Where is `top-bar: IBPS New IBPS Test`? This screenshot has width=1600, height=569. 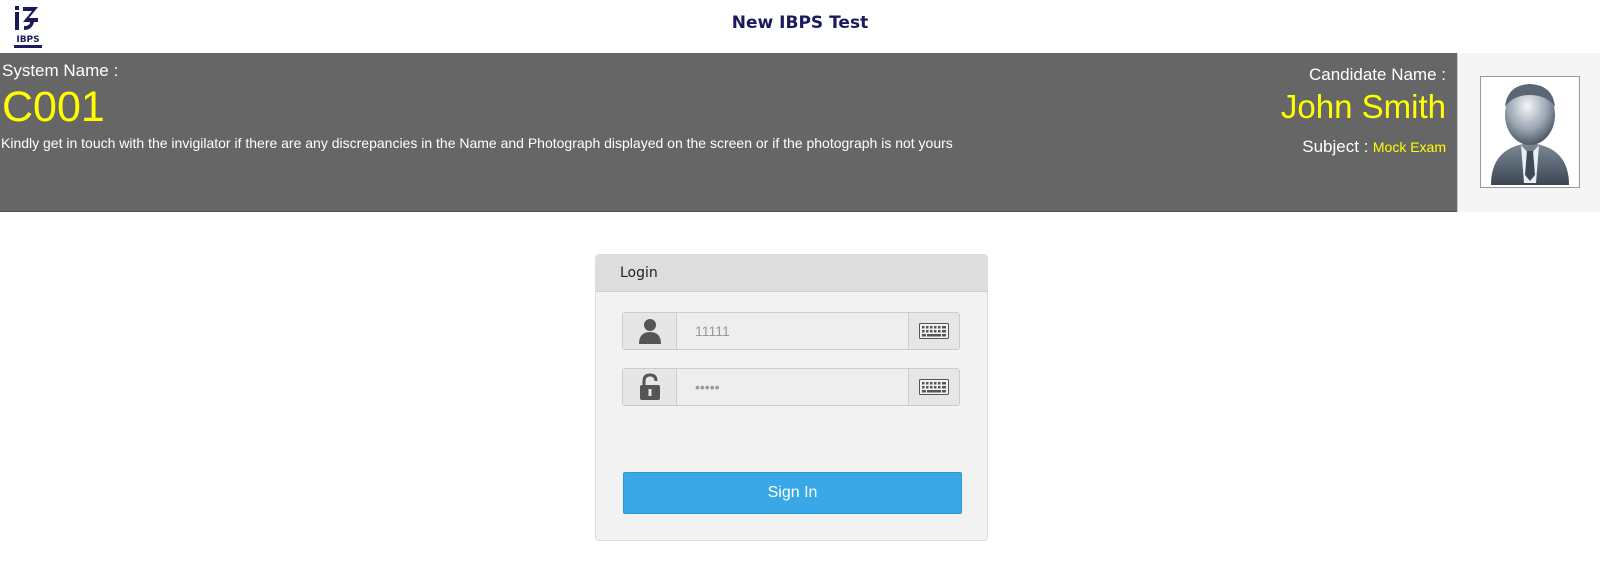
top-bar: IBPS New IBPS Test is located at coordinates (800, 26).